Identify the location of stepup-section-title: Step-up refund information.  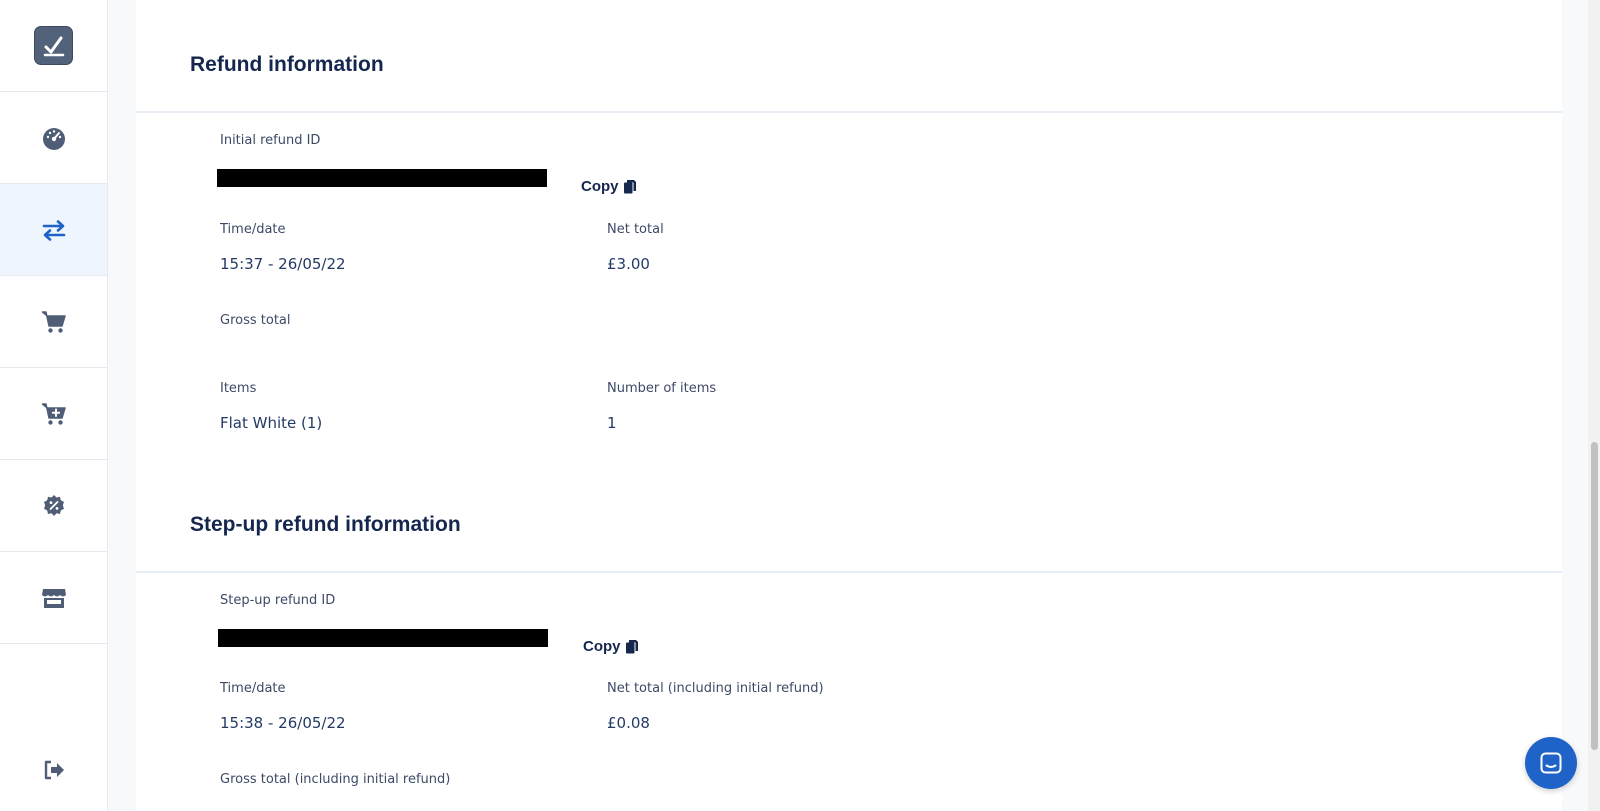
(325, 524).